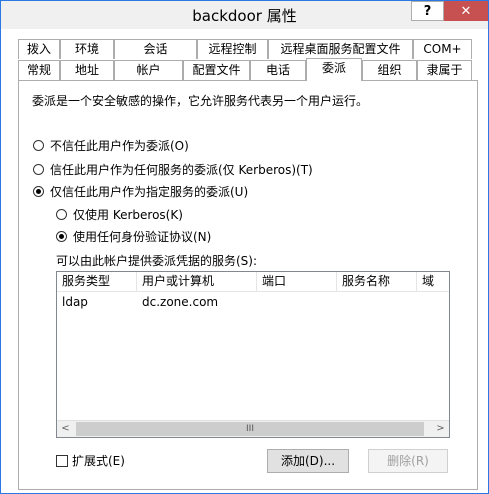 The width and height of the screenshot is (489, 494). What do you see at coordinates (232, 49) in the screenshot?
I see `tab-remote-control: 远程控制` at bounding box center [232, 49].